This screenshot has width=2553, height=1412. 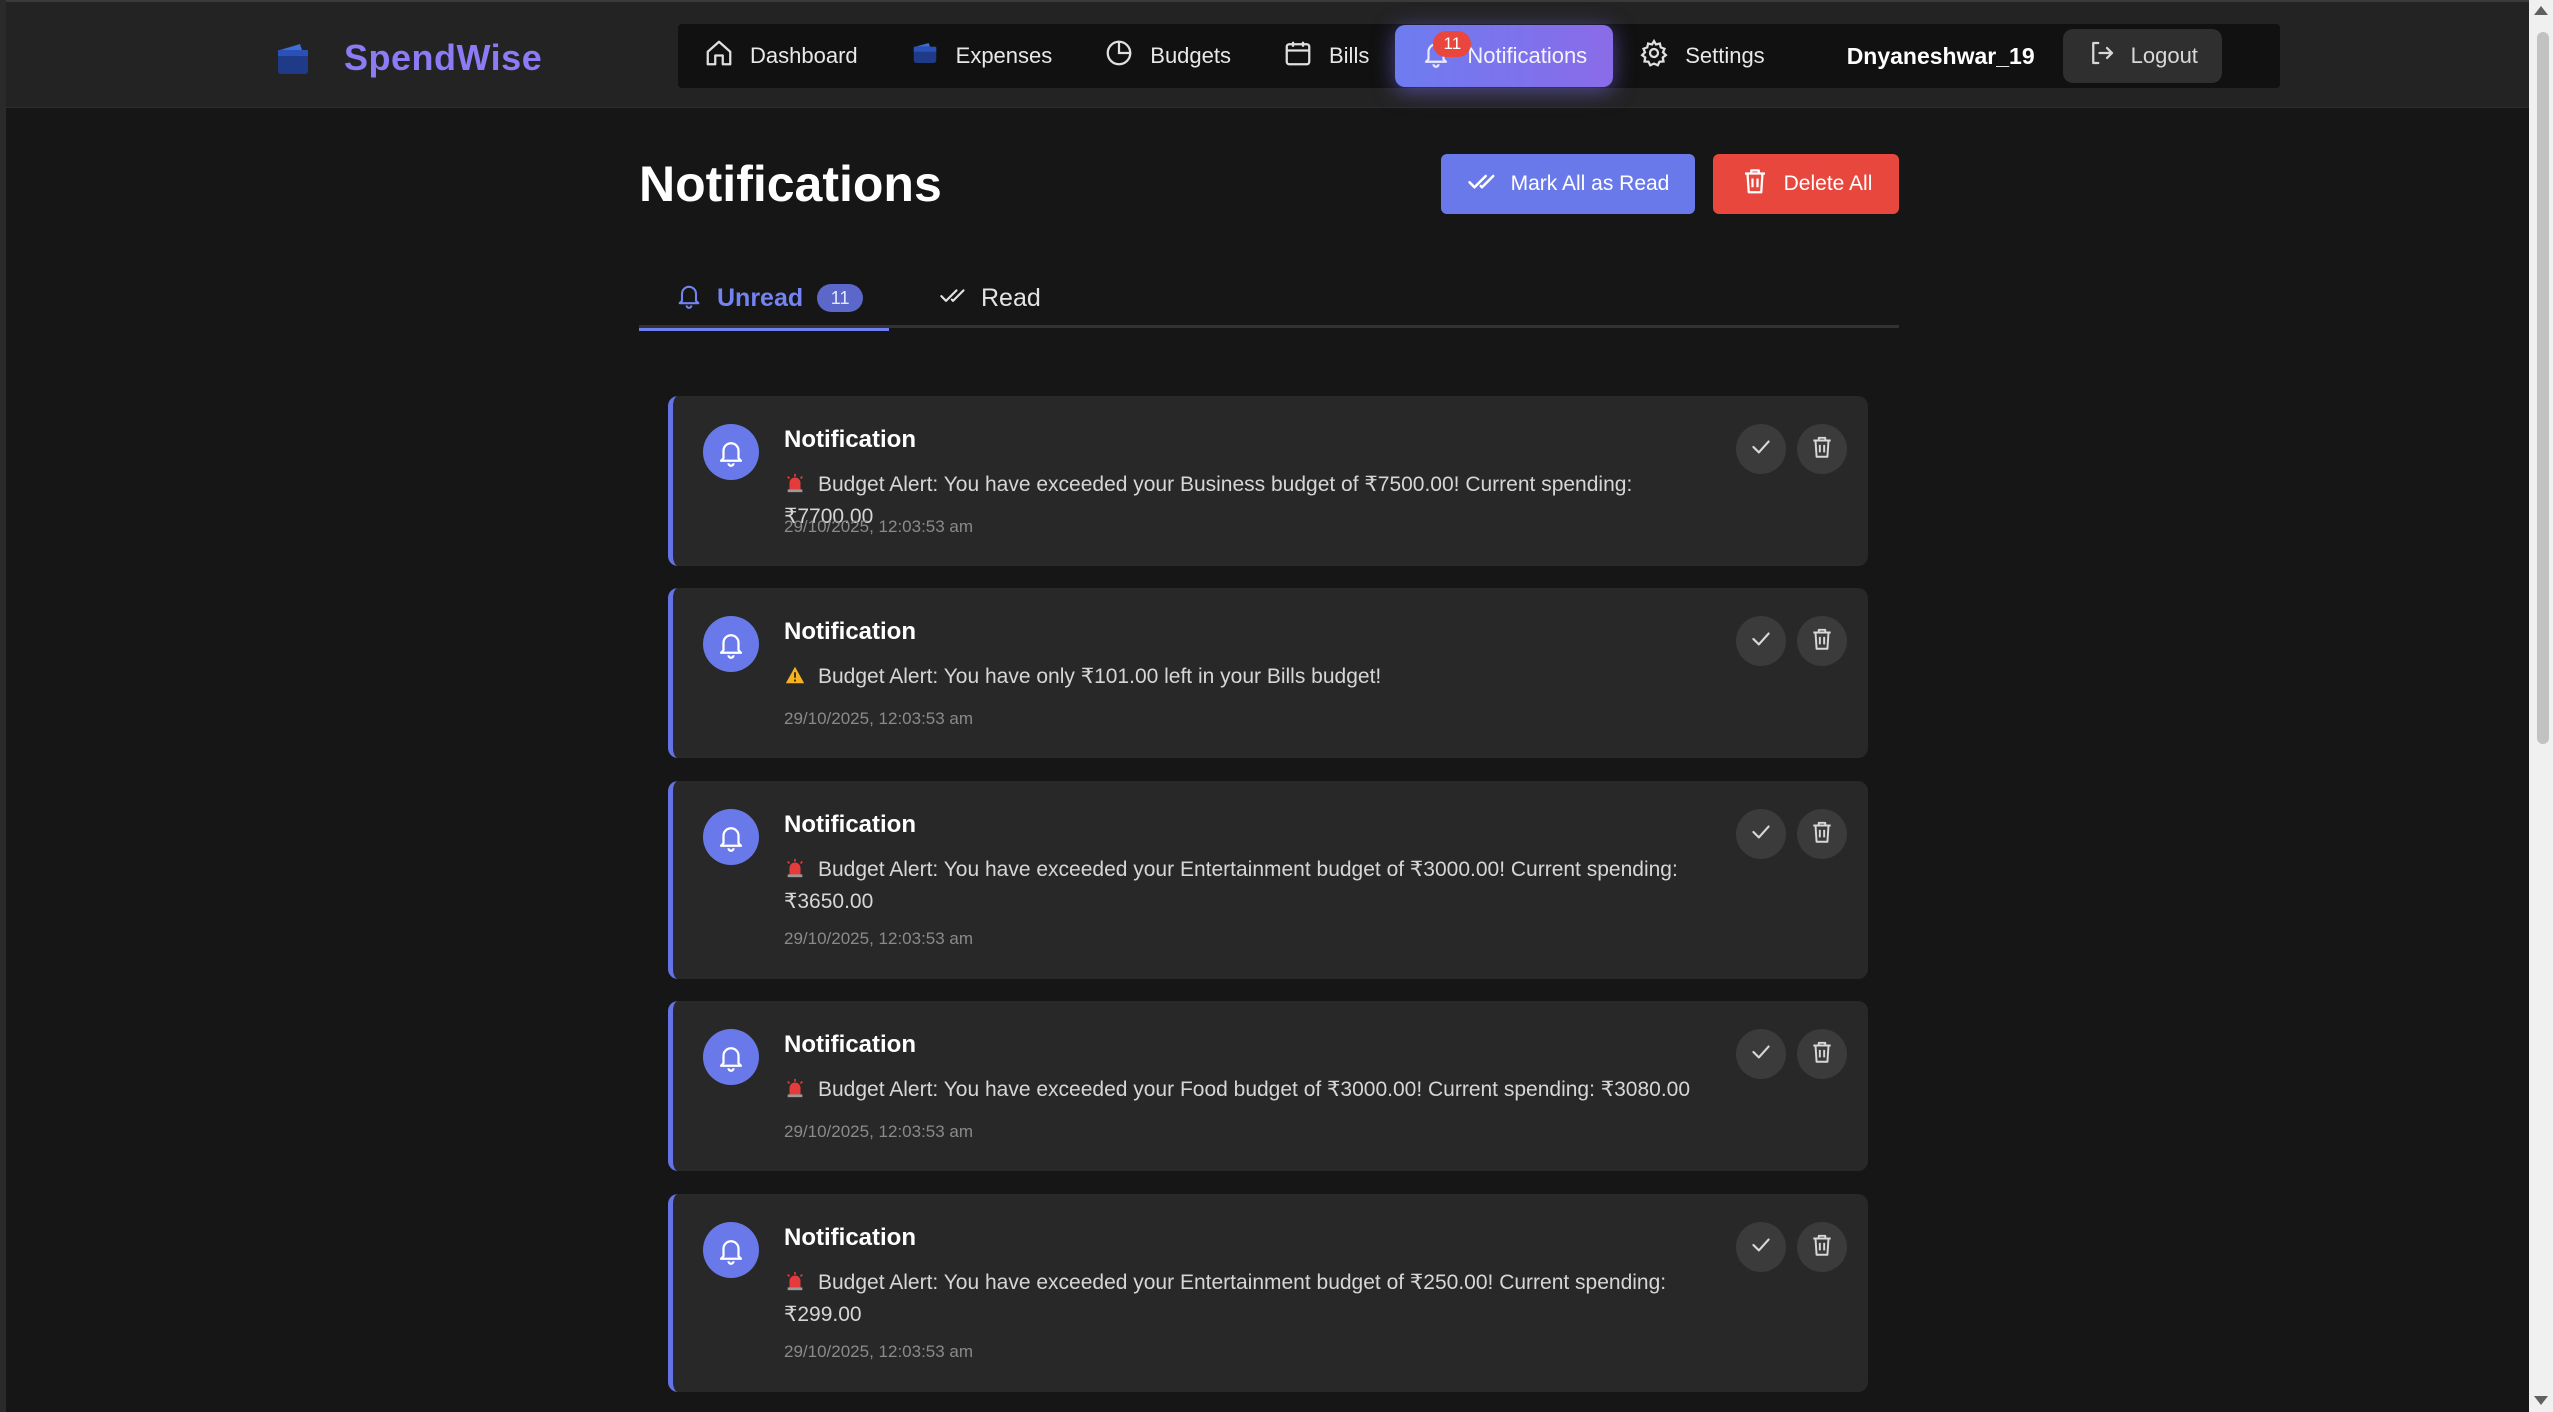 I want to click on calendar-icon, so click(x=1298, y=56).